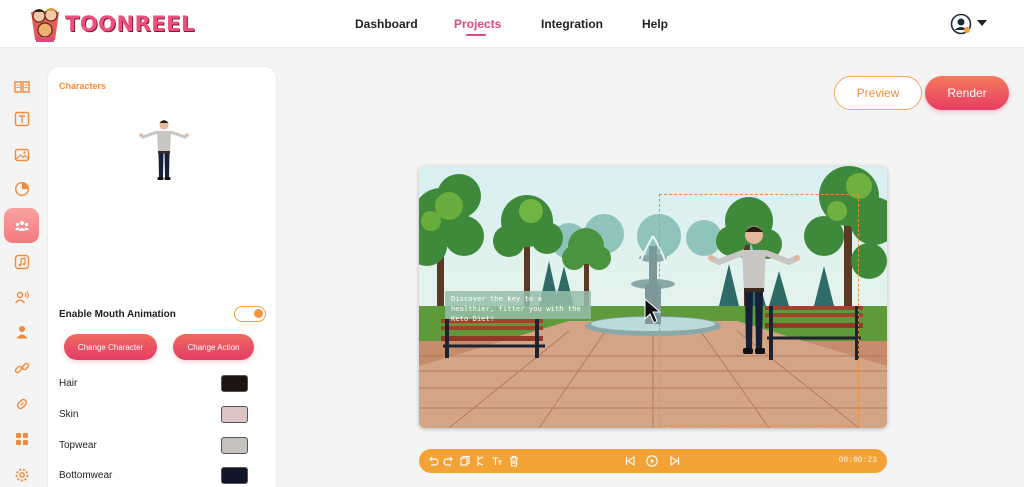 Image resolution: width=1024 pixels, height=487 pixels. Describe the element at coordinates (878, 93) in the screenshot. I see `preview-button: Preview` at that location.